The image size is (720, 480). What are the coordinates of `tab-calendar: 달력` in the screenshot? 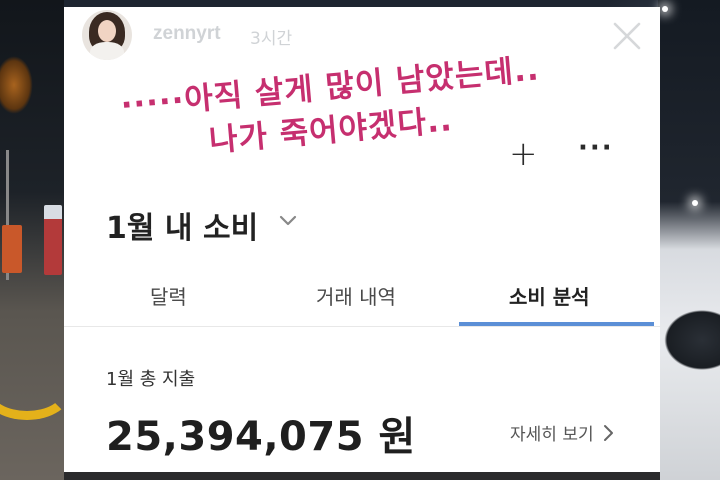 It's located at (168, 295).